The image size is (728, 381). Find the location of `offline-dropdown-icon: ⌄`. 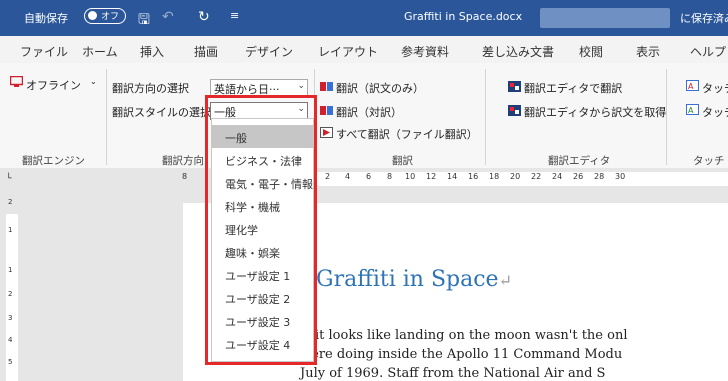

offline-dropdown-icon: ⌄ is located at coordinates (93, 81).